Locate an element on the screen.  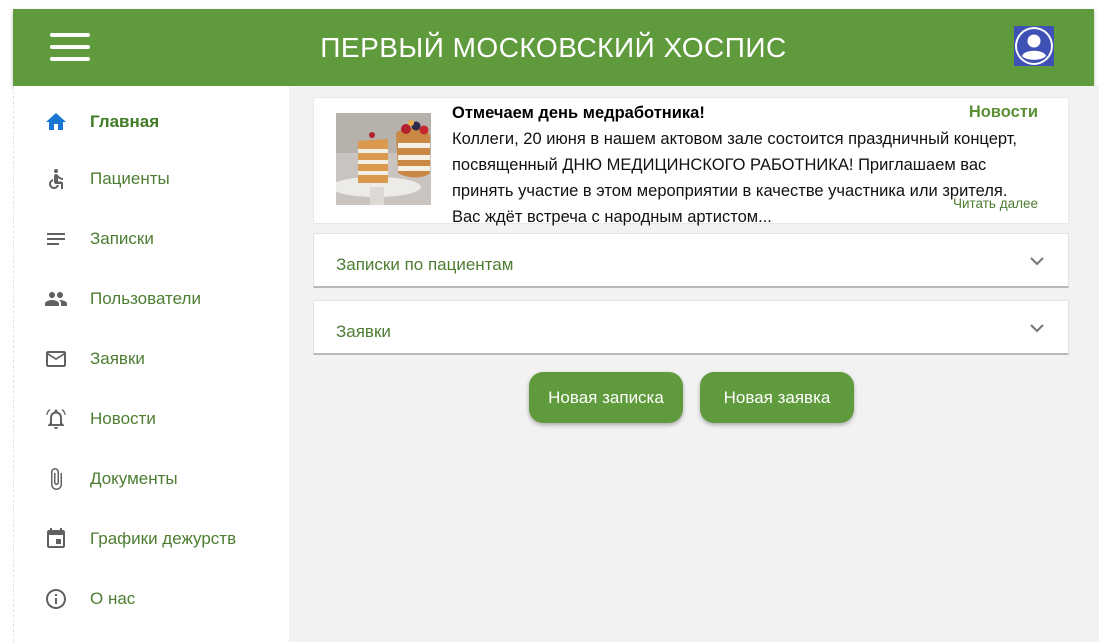
alarm-bell-icon is located at coordinates (56, 419).